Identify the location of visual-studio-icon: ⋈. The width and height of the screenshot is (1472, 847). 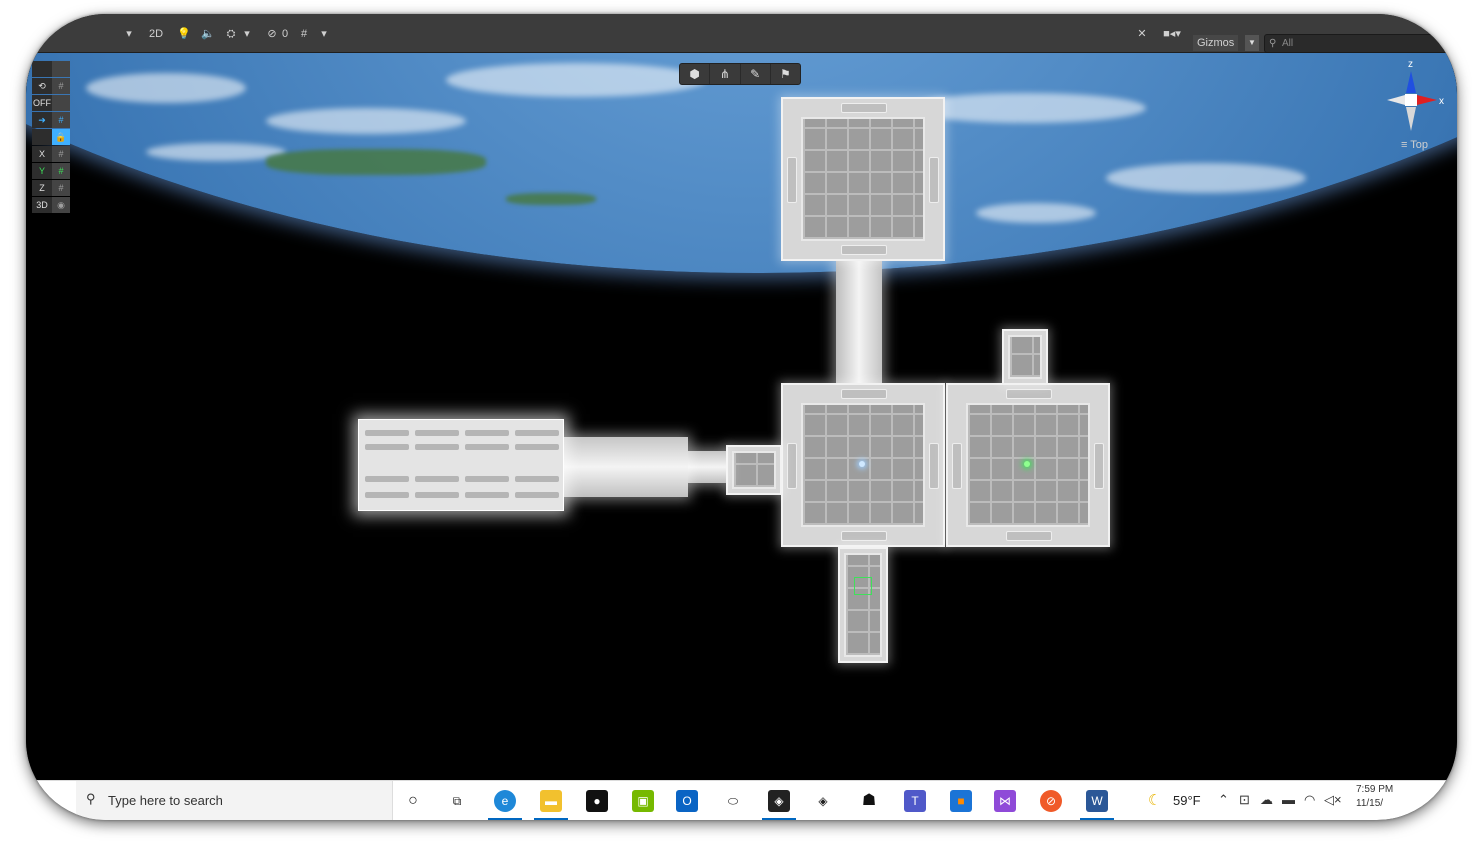
(1005, 801).